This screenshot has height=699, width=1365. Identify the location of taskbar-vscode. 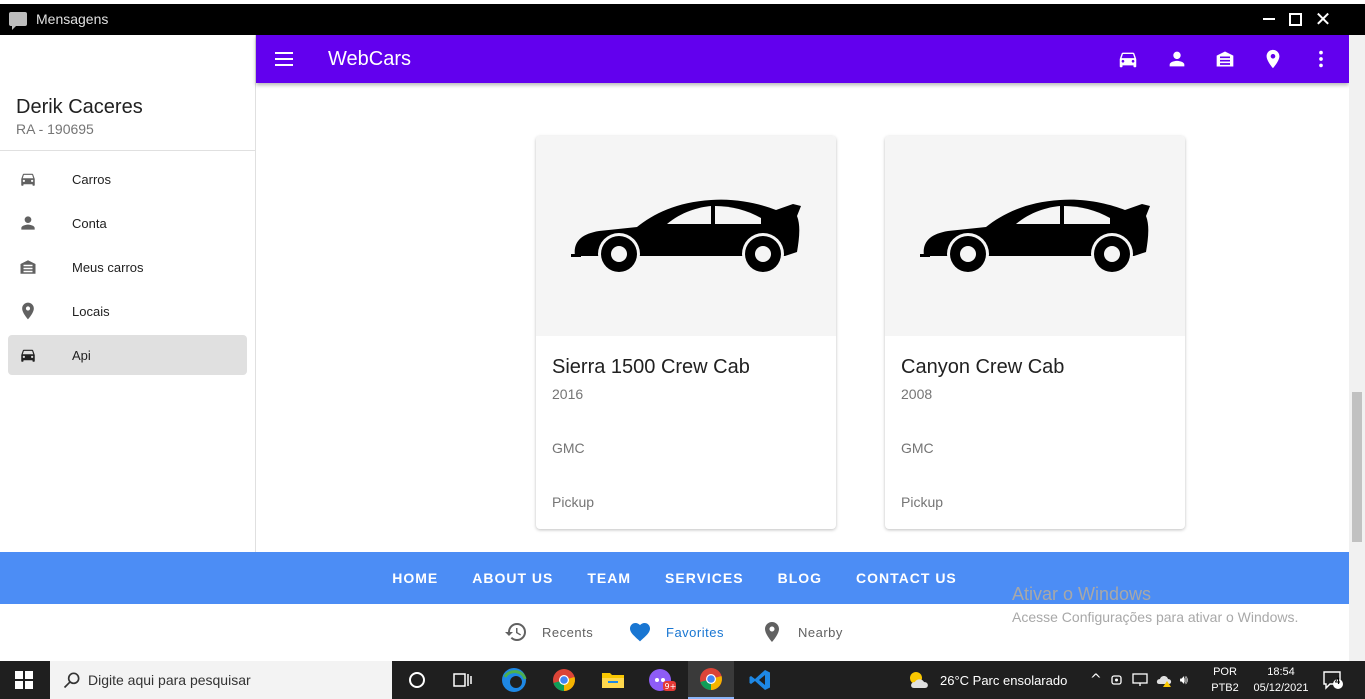
(760, 680).